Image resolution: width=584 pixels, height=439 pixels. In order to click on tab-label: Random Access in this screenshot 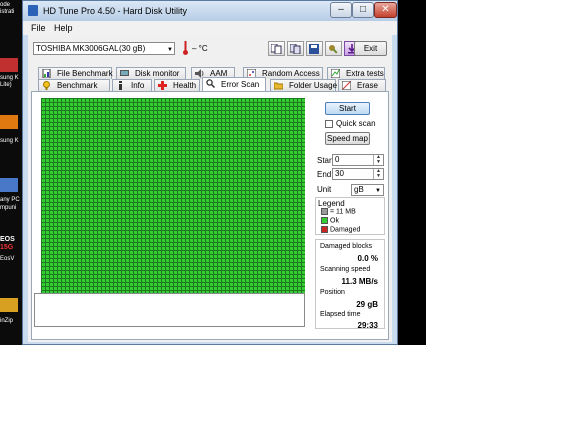, I will do `click(291, 73)`.